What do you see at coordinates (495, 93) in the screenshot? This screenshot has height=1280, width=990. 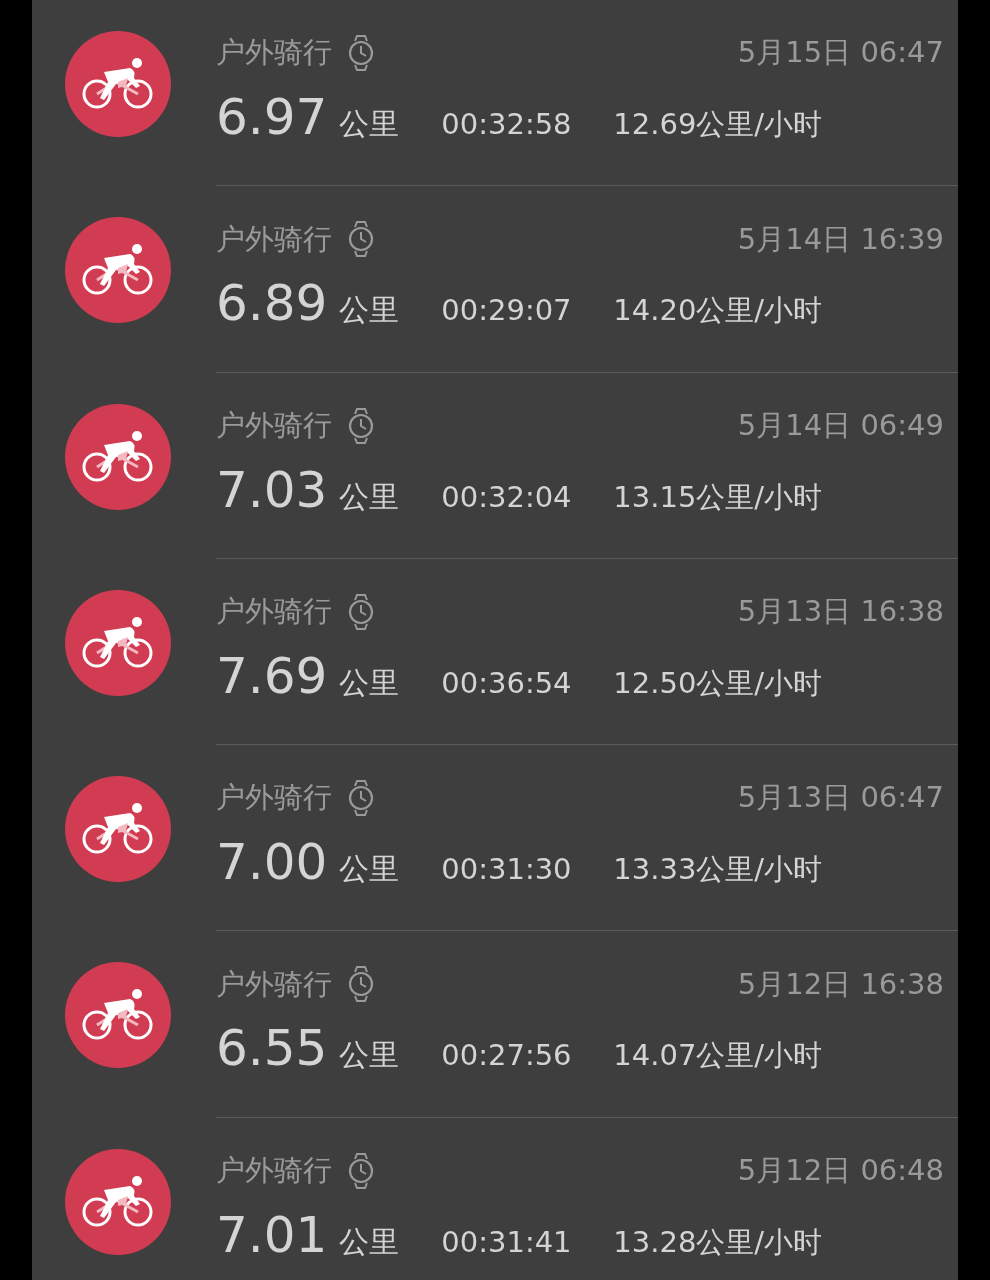 I see `workout-row: 户外骑行 5月15日 06:47 6.97 公里 00:32:58 12.69公里/小时` at bounding box center [495, 93].